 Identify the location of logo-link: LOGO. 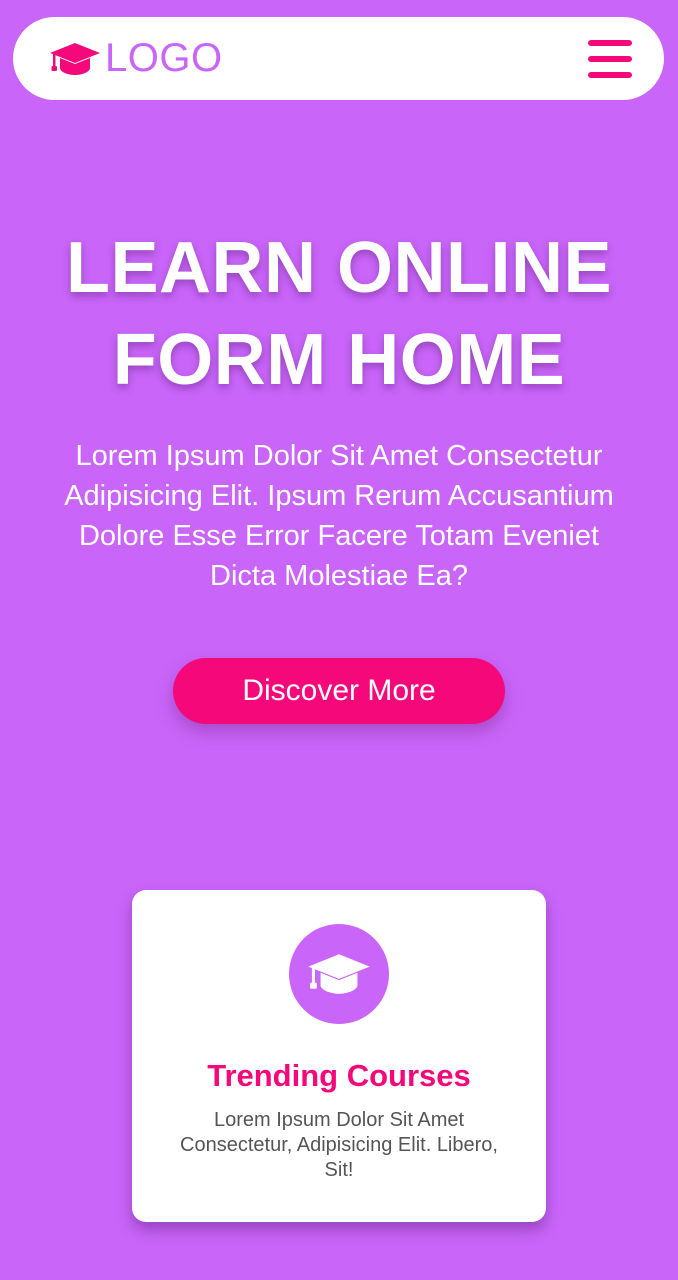
(136, 58).